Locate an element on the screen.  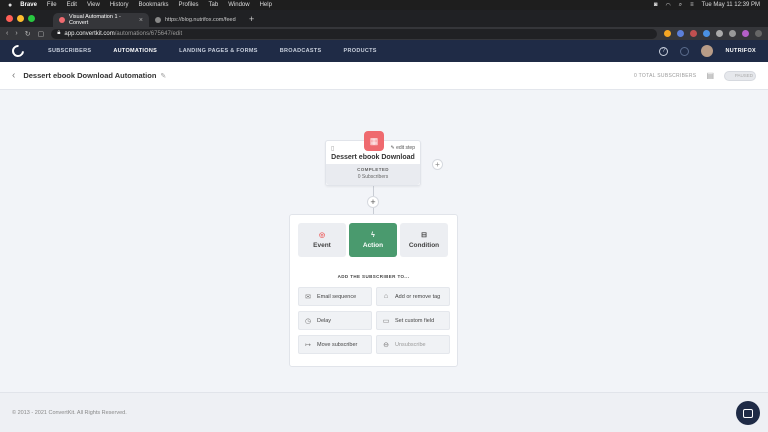
reports-icon: ▤ is located at coordinates (710, 75).